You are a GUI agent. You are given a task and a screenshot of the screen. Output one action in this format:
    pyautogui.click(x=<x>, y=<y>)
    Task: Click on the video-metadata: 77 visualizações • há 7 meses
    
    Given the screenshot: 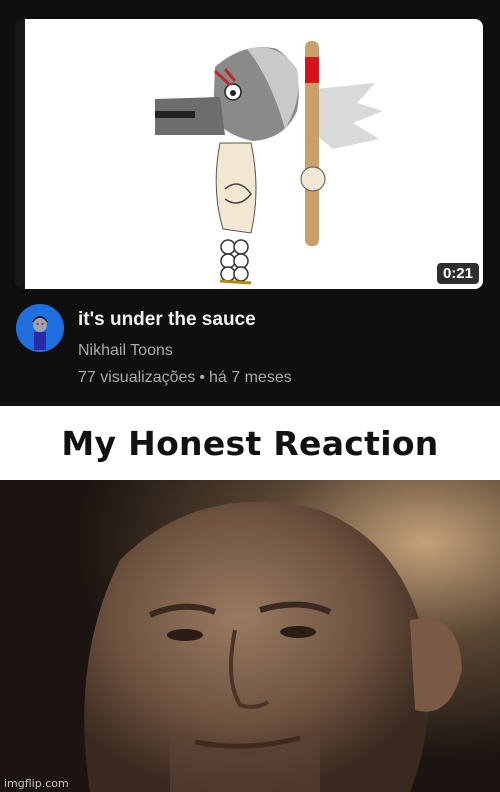 What is the action you would take?
    pyautogui.click(x=185, y=378)
    